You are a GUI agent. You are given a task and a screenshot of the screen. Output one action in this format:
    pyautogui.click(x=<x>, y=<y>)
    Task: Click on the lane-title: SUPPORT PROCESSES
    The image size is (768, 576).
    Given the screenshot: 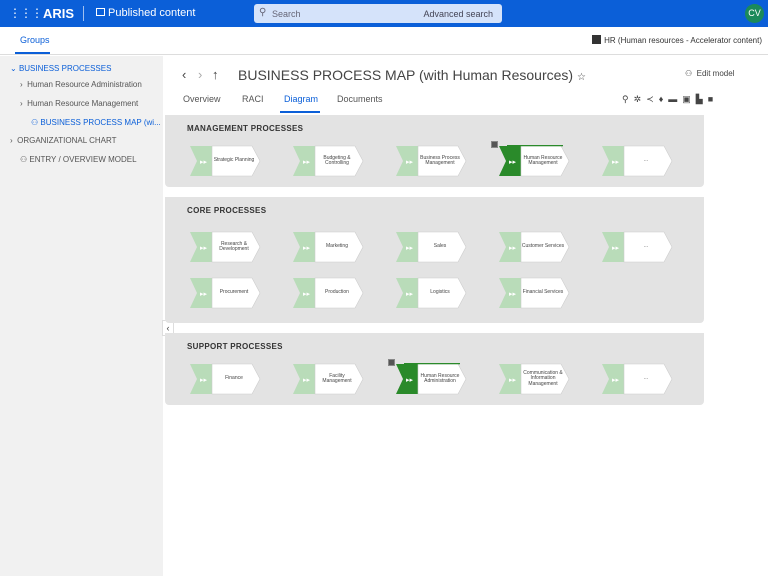 What is the action you would take?
    pyautogui.click(x=235, y=346)
    